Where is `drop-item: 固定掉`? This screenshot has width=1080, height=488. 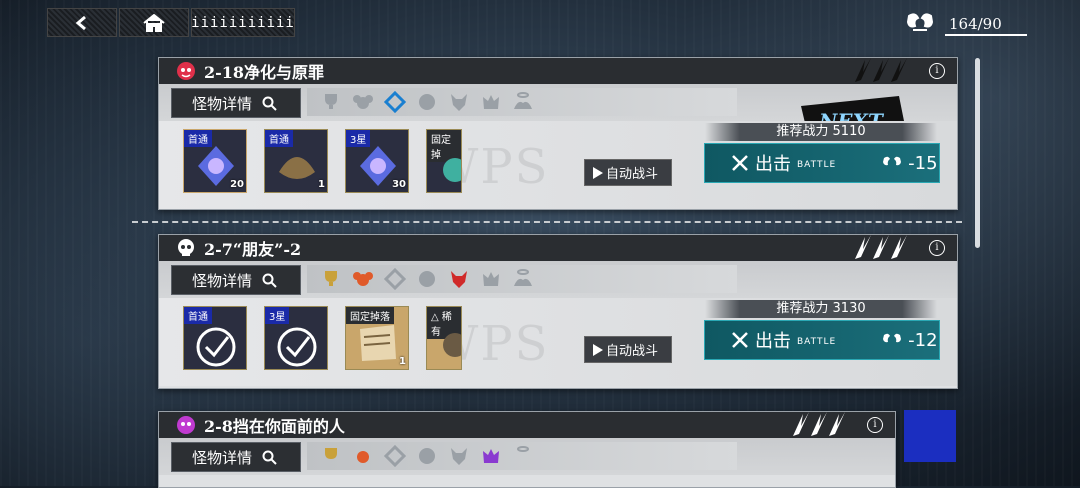
drop-item: 固定掉 is located at coordinates (444, 161).